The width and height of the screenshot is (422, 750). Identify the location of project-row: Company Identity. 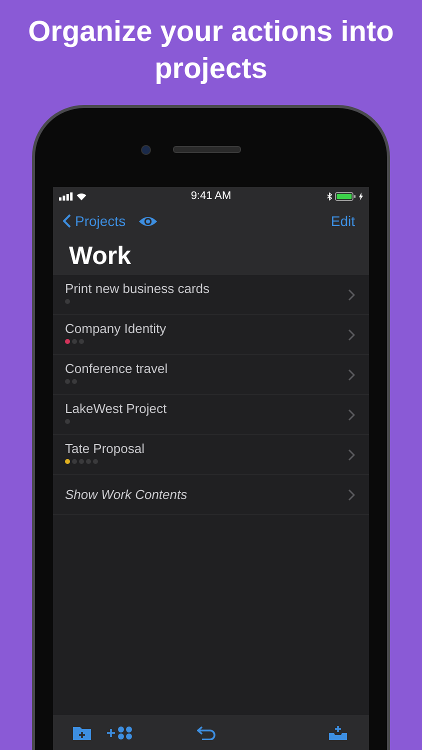
(211, 335).